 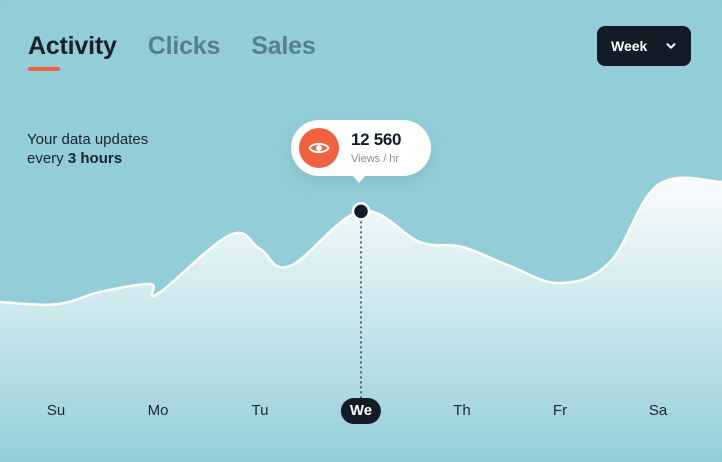 What do you see at coordinates (361, 151) in the screenshot?
I see `value-tooltip: 12 560 Views / hr` at bounding box center [361, 151].